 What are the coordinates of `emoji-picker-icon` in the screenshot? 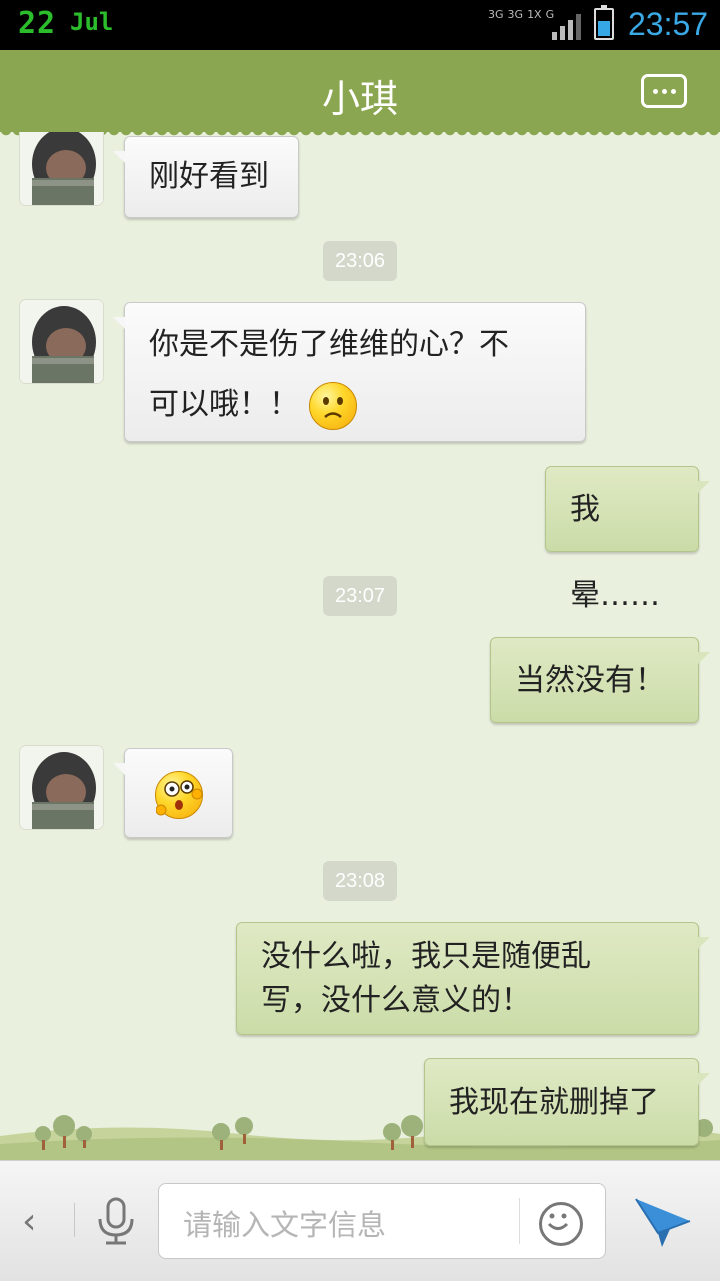 It's located at (561, 1224).